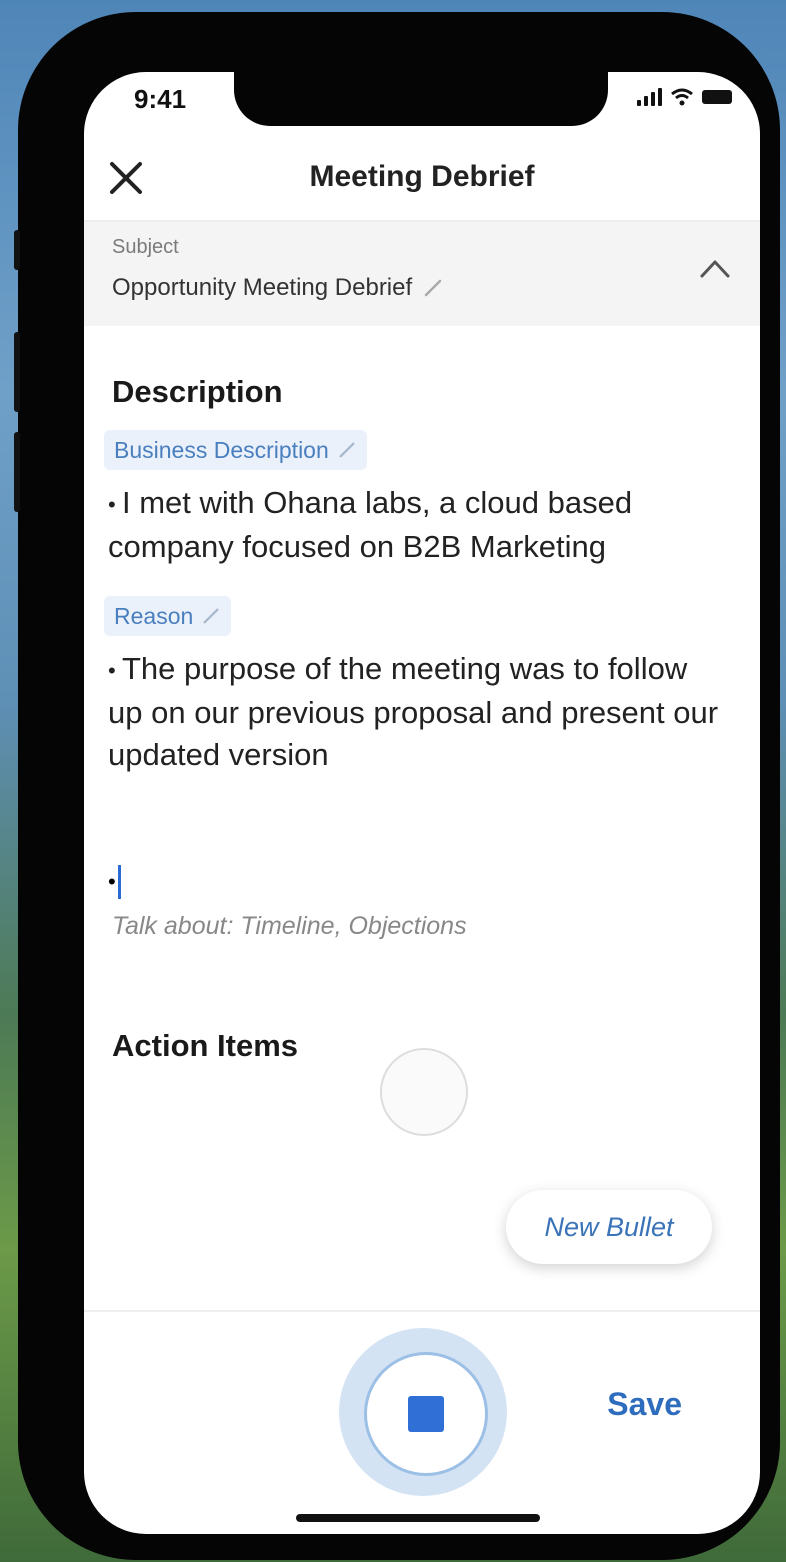  I want to click on tag-label: Reason, so click(154, 615).